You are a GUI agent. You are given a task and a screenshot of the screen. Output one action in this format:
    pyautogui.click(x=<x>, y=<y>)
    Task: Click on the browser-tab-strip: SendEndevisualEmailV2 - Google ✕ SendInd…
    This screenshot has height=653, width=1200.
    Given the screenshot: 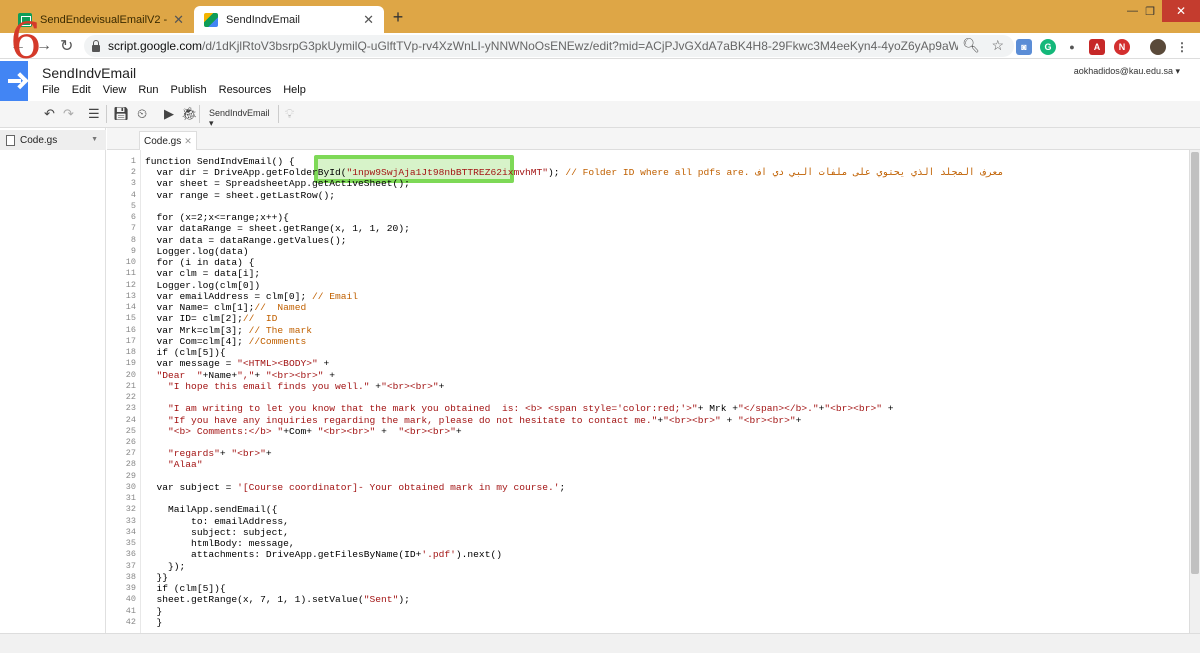 What is the action you would take?
    pyautogui.click(x=600, y=16)
    